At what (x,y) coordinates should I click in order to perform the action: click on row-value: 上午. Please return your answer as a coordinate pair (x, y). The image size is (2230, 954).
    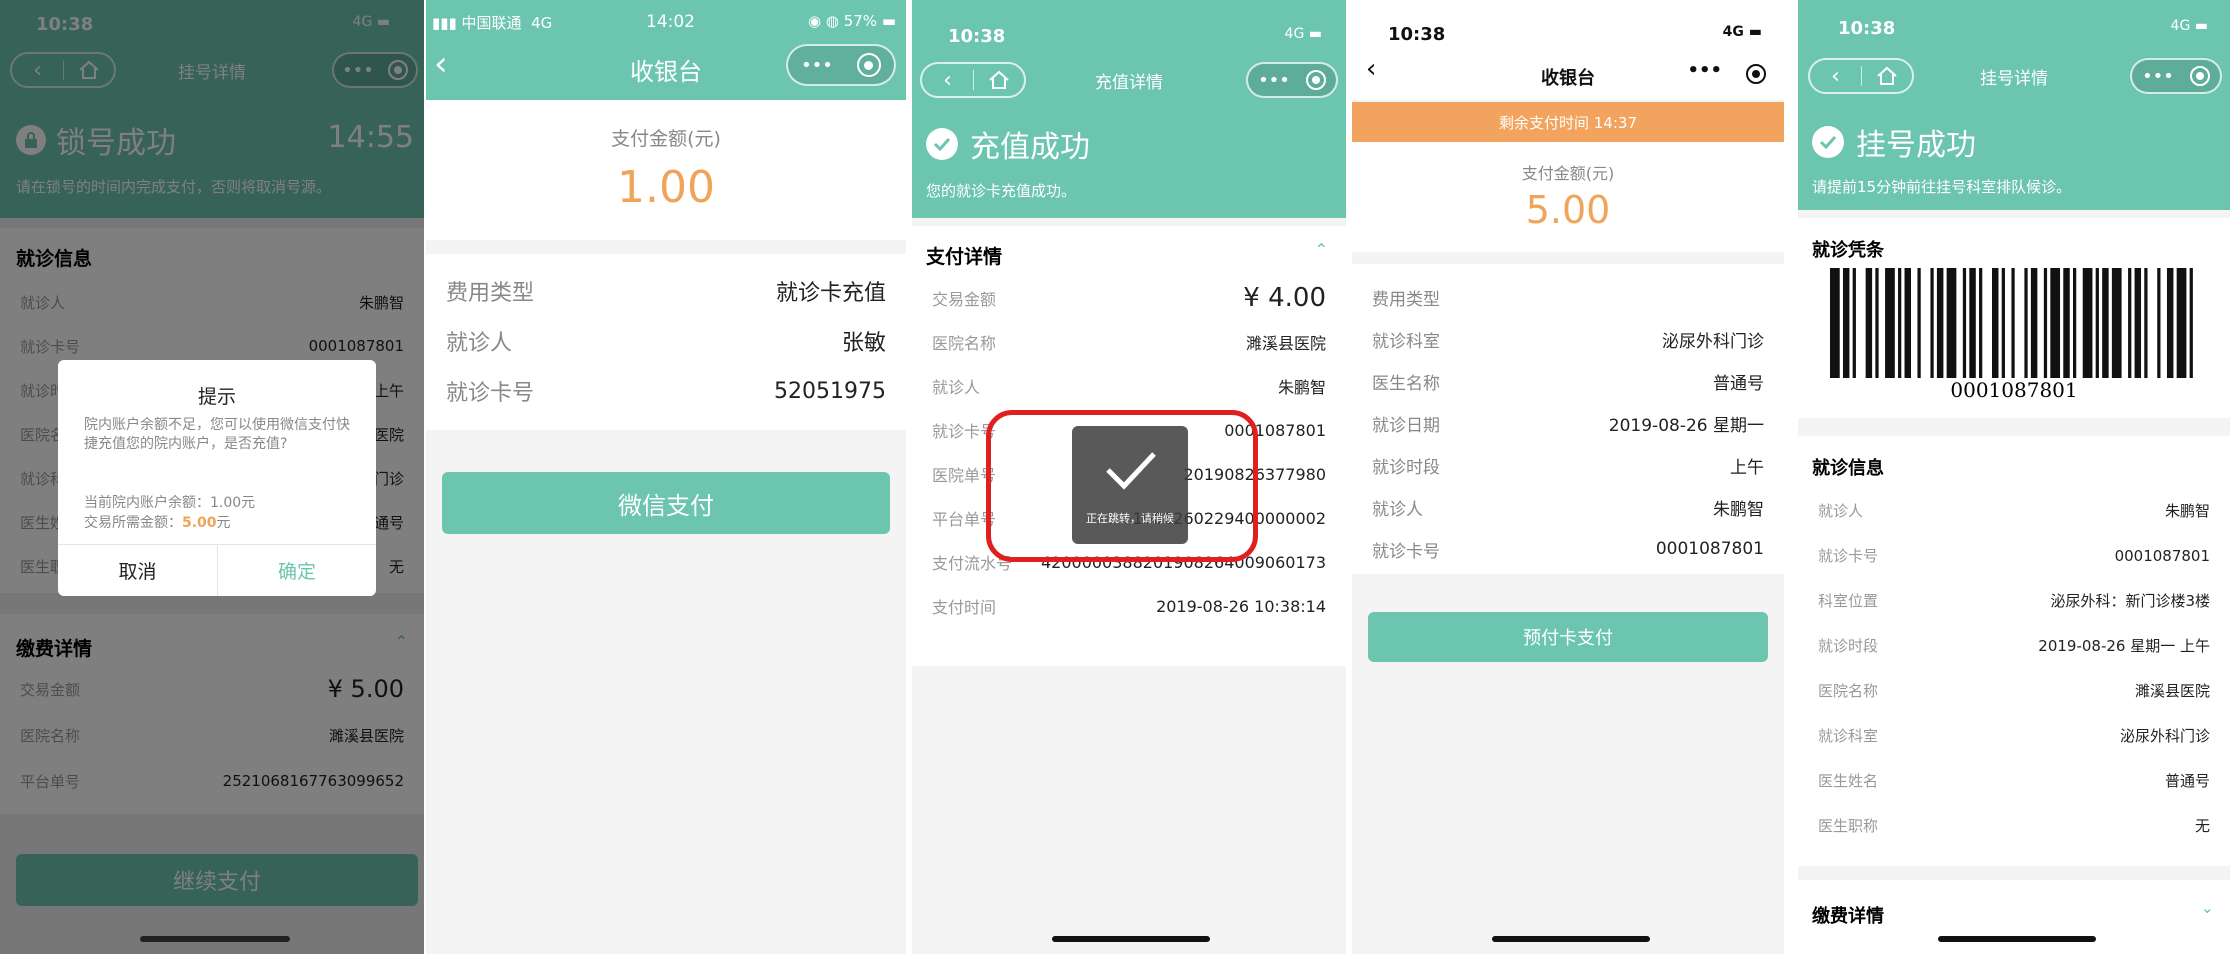
    Looking at the image, I should click on (1747, 467).